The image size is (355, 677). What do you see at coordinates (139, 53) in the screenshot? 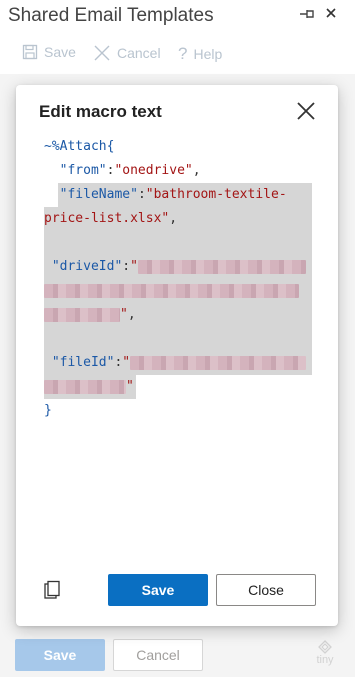
I see `toolbar-cancel-label: Cancel` at bounding box center [139, 53].